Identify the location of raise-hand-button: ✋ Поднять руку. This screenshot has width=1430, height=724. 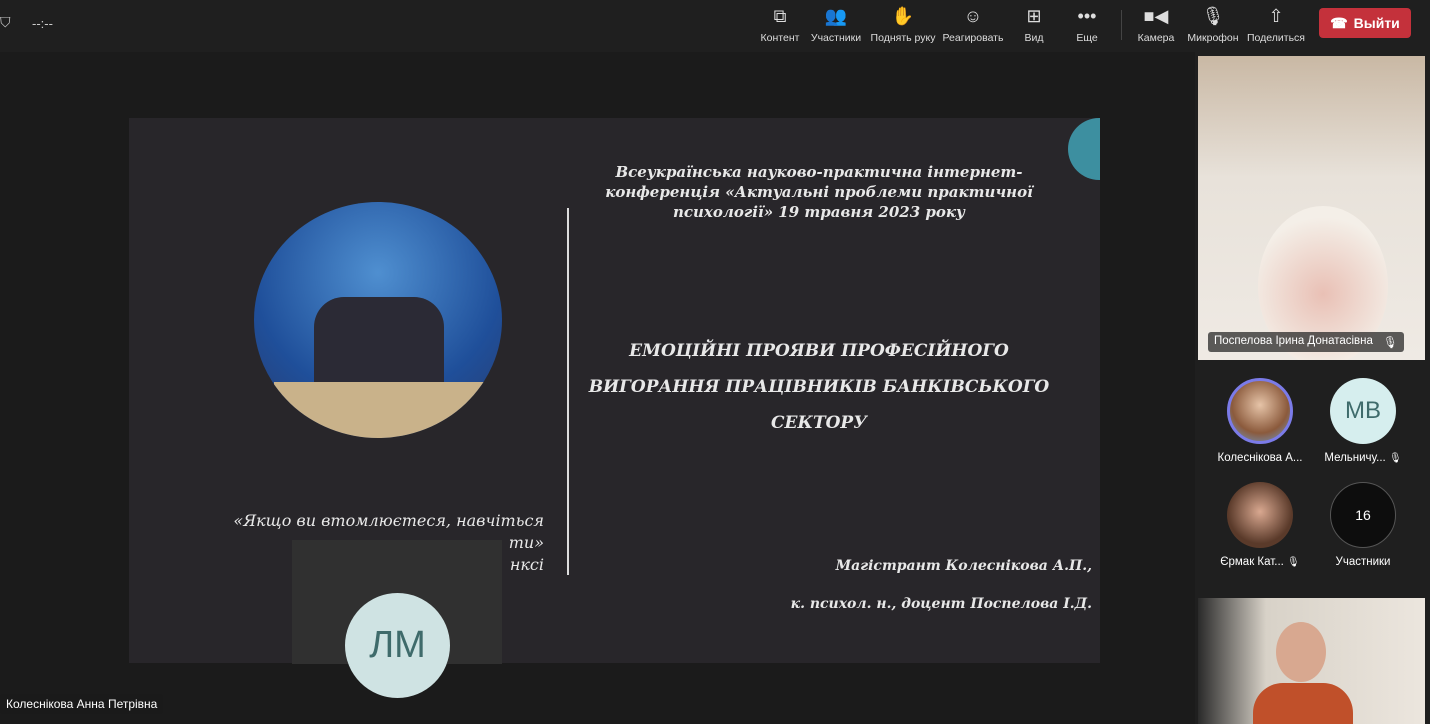
(903, 24).